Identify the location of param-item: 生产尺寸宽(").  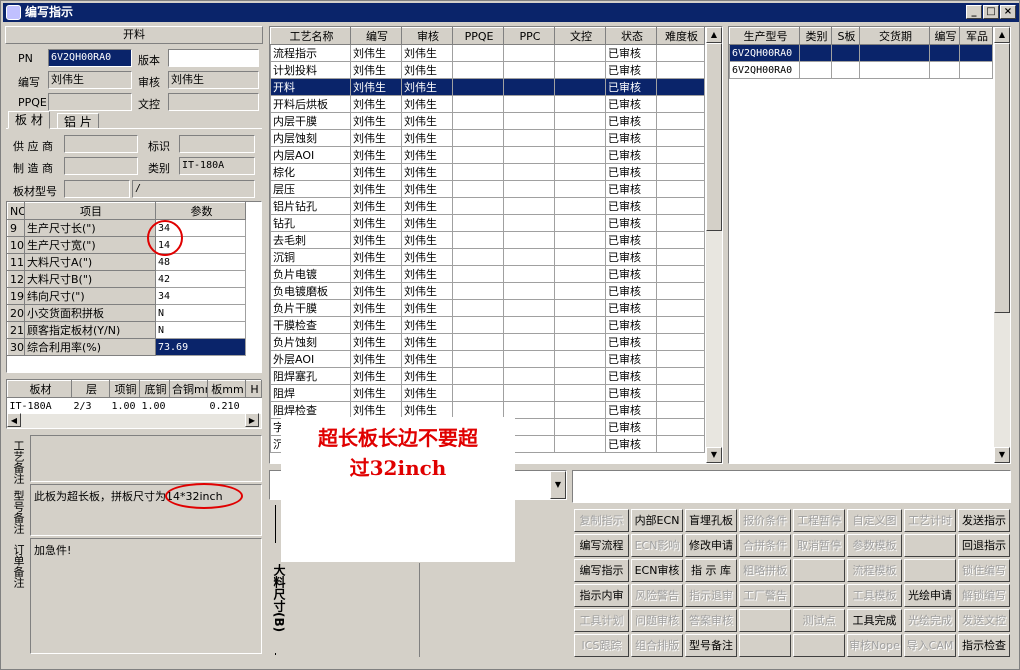
(90, 245).